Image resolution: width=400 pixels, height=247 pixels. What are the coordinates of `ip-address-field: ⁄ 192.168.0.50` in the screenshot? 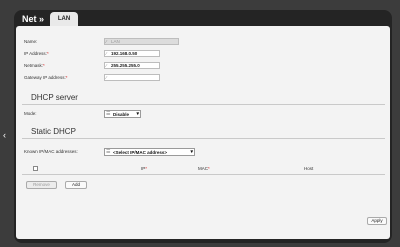 It's located at (132, 53).